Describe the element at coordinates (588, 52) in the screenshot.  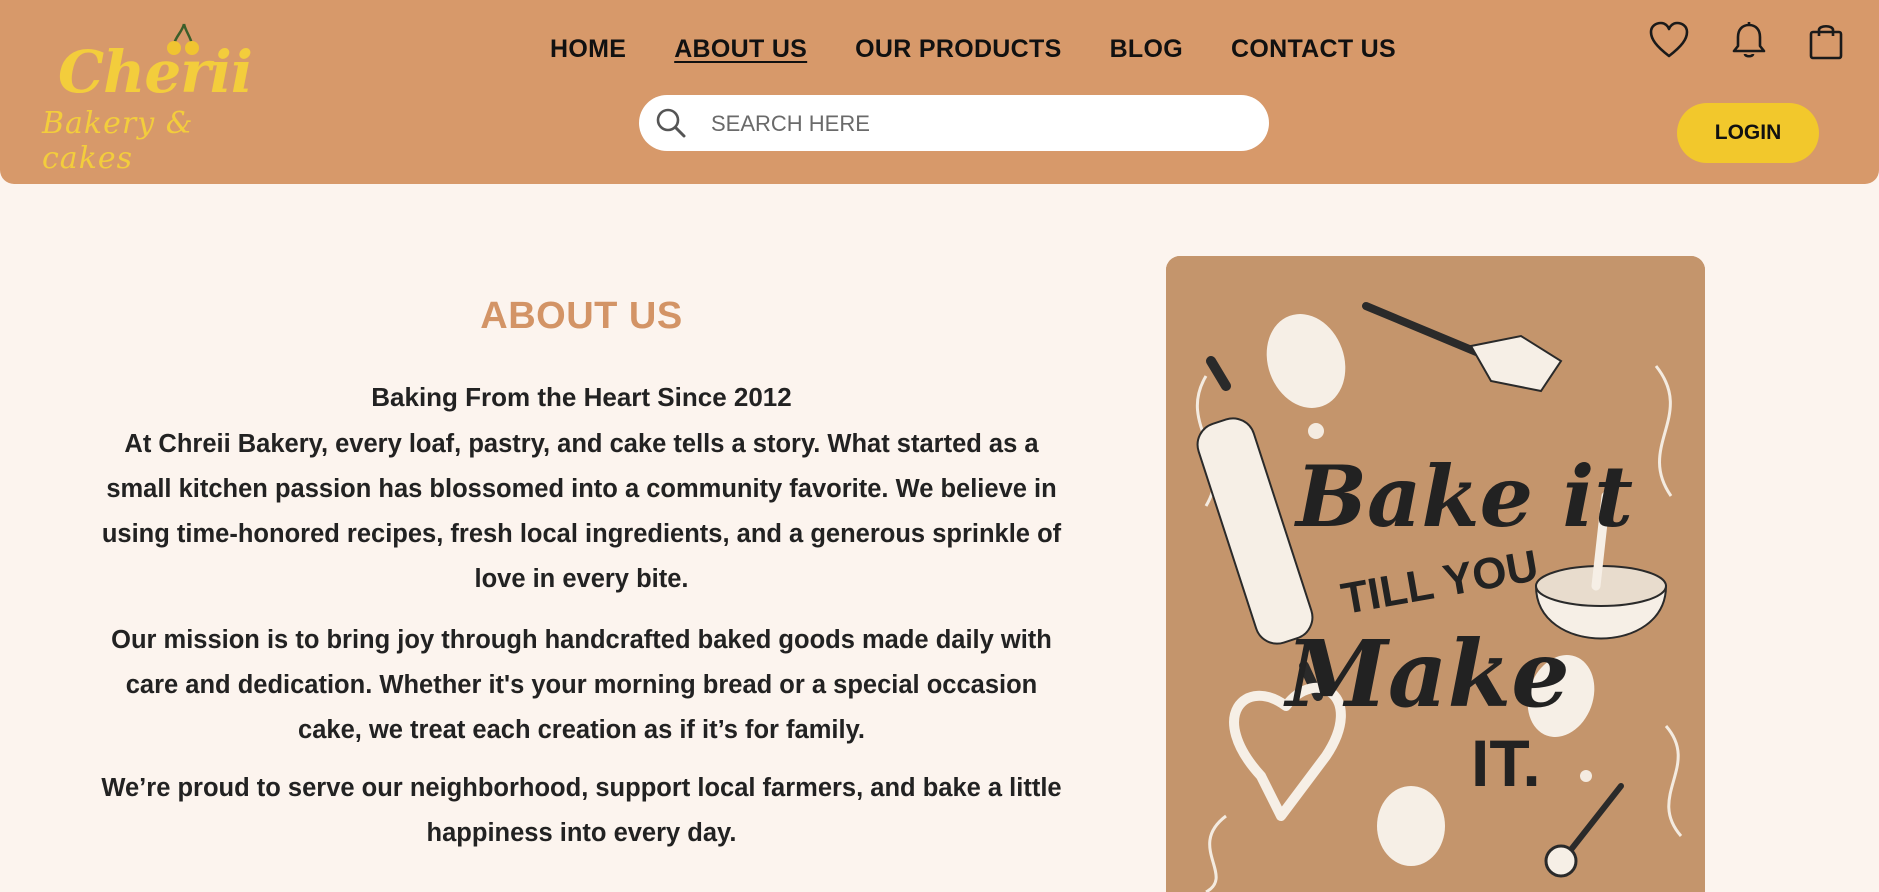
I see `nav-home: HOME` at that location.